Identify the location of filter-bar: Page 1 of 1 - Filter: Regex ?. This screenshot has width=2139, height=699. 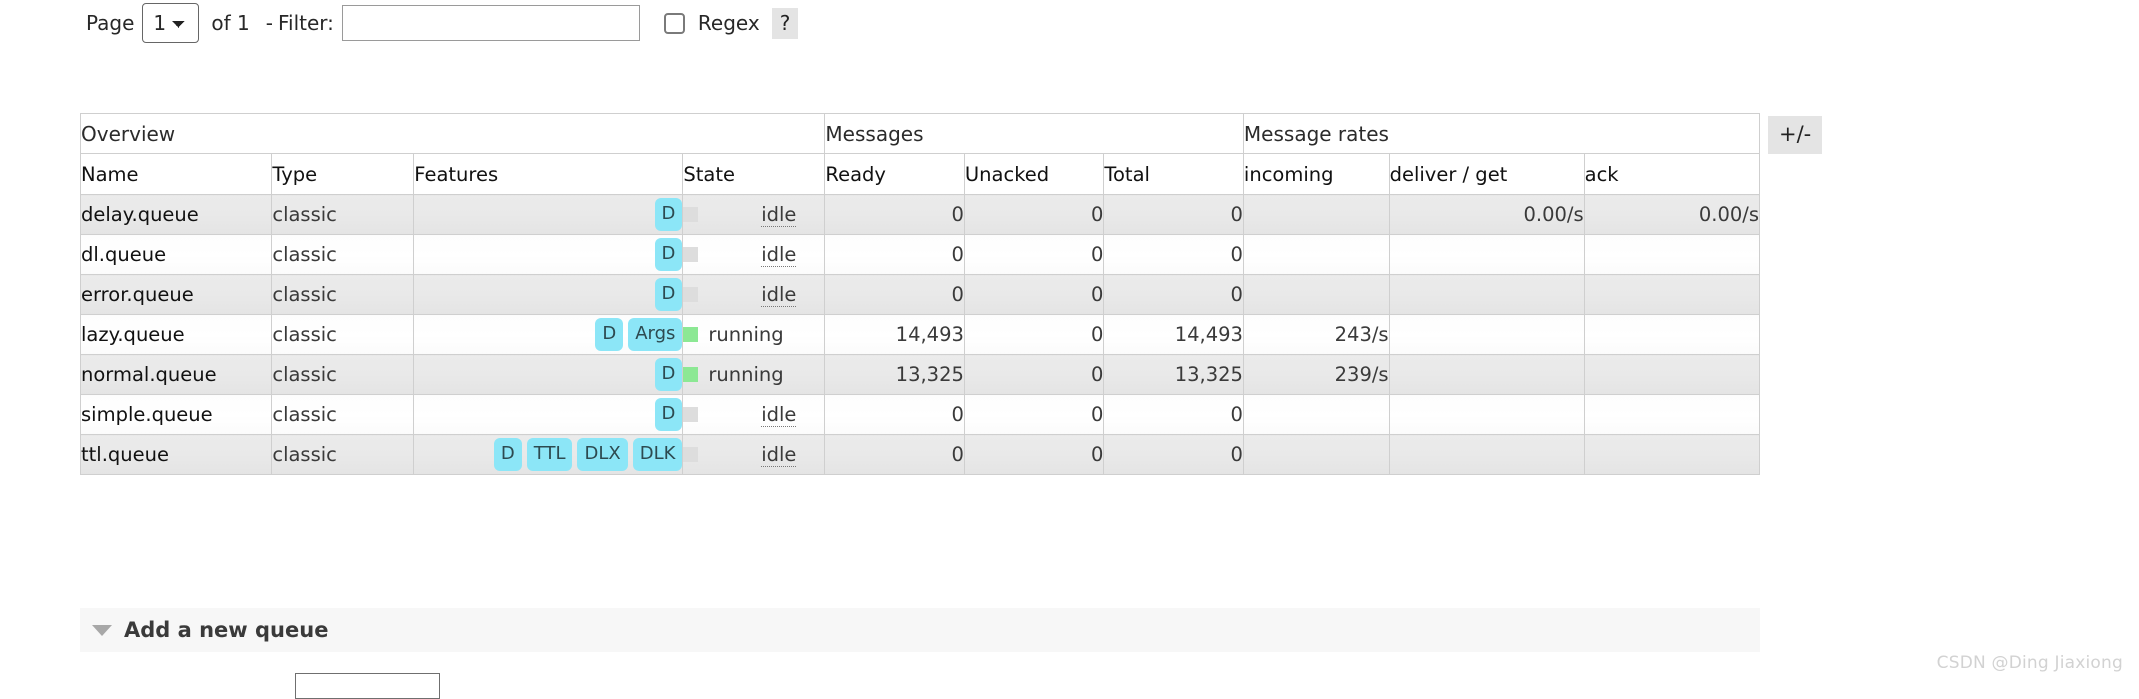
(442, 23).